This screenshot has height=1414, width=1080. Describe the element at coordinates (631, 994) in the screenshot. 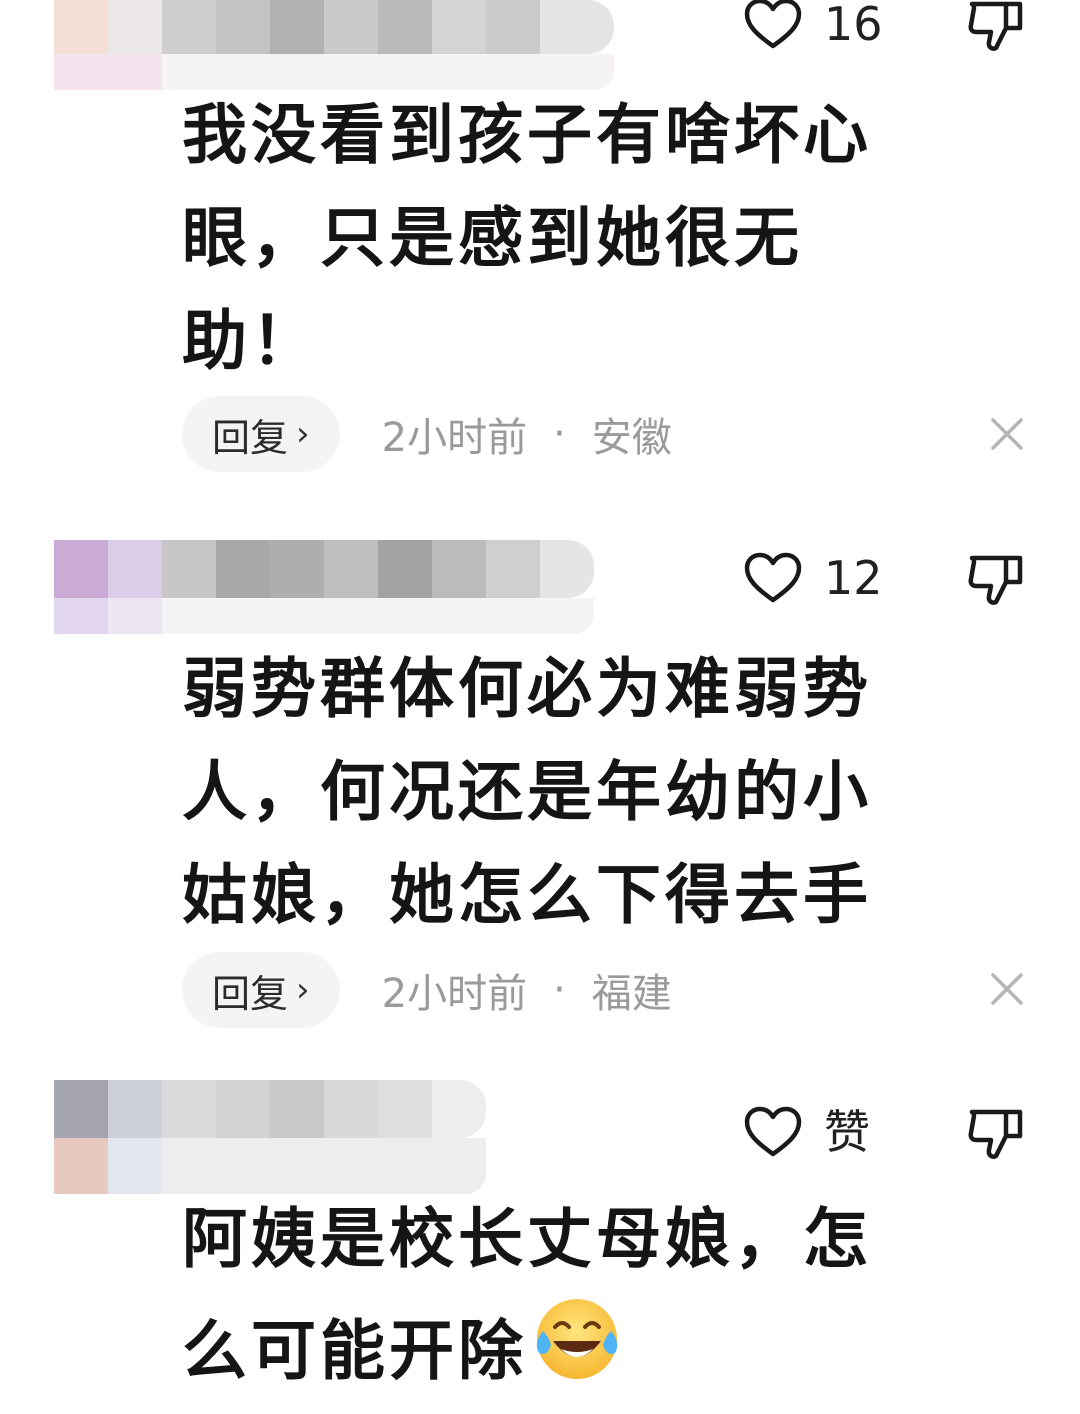

I see `comment-region: 福建` at that location.